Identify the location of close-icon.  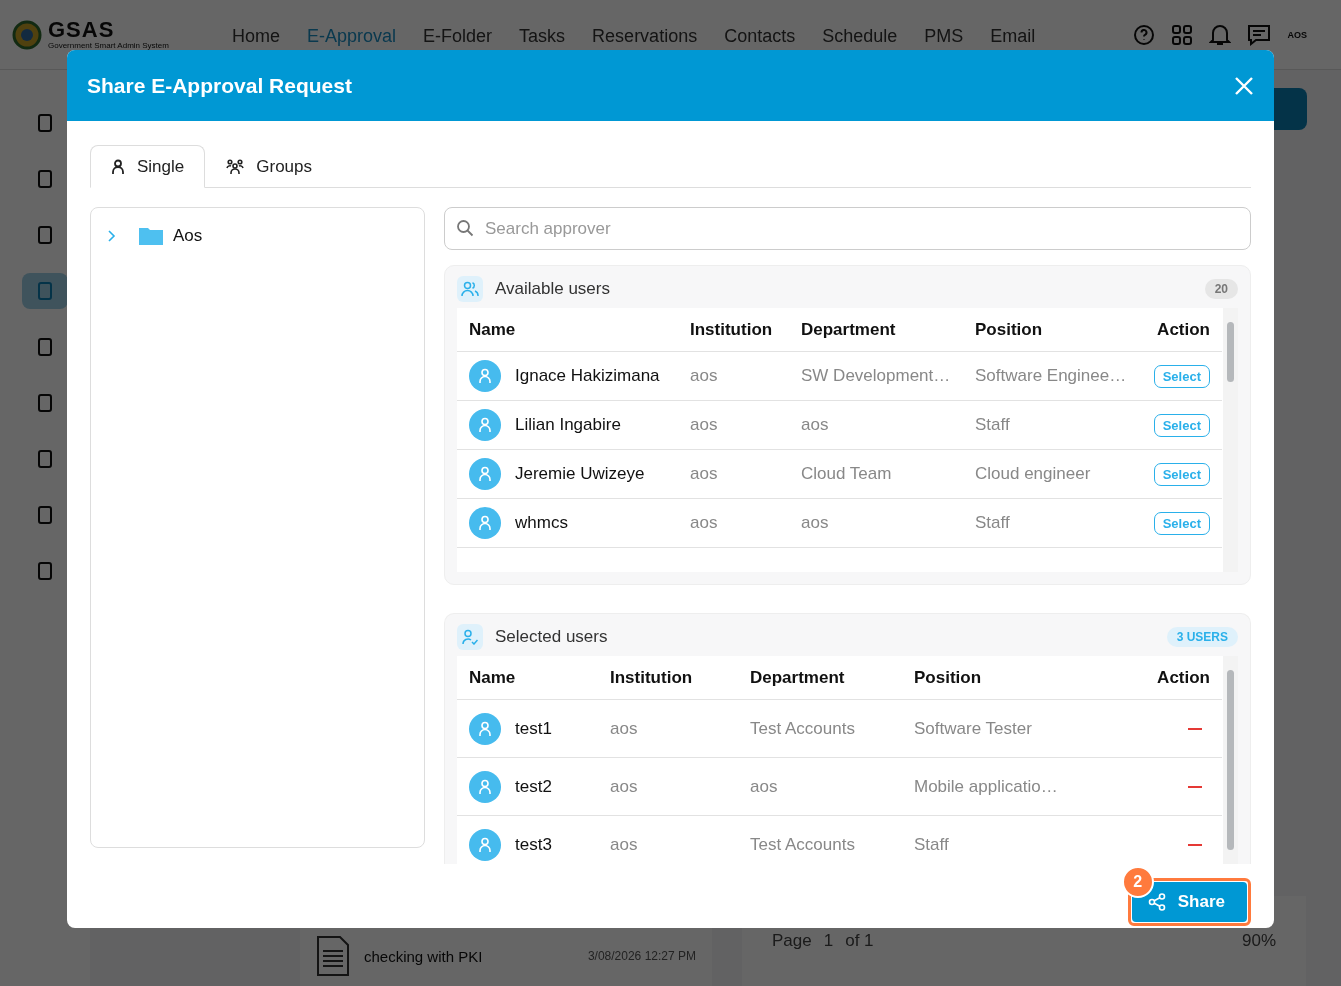
(1244, 85).